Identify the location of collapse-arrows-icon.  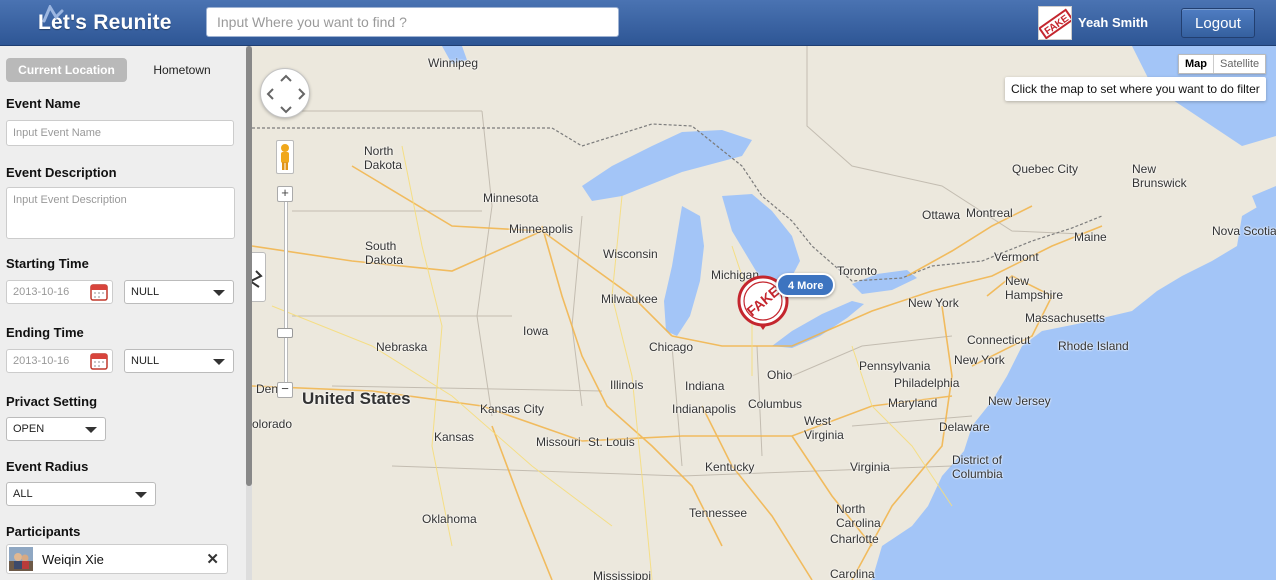
(257, 279).